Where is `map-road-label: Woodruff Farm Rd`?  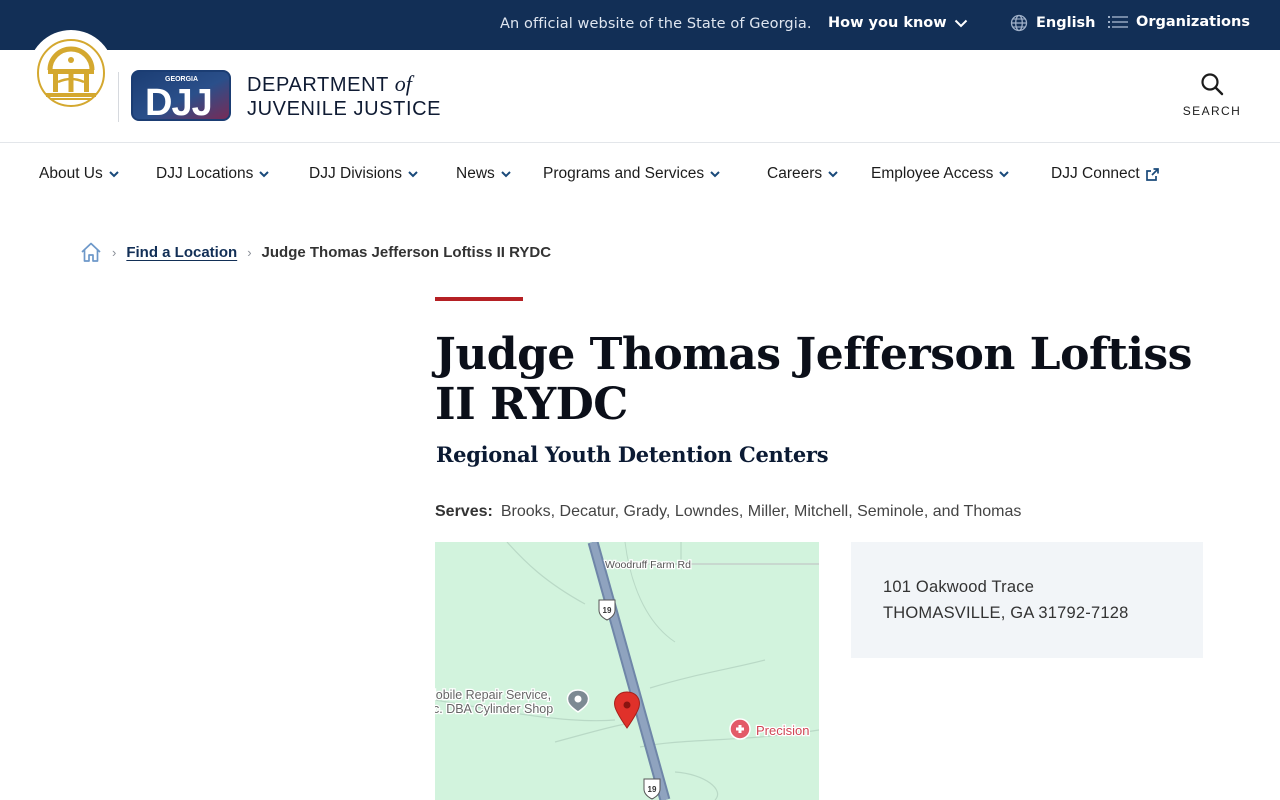 map-road-label: Woodruff Farm Rd is located at coordinates (648, 565).